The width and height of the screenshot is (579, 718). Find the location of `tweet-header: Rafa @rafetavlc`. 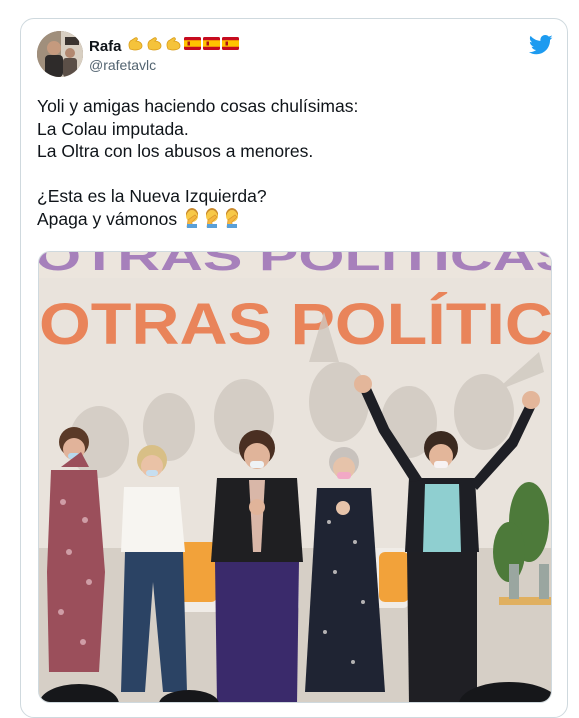

tweet-header: Rafa @rafetavlc is located at coordinates (295, 56).